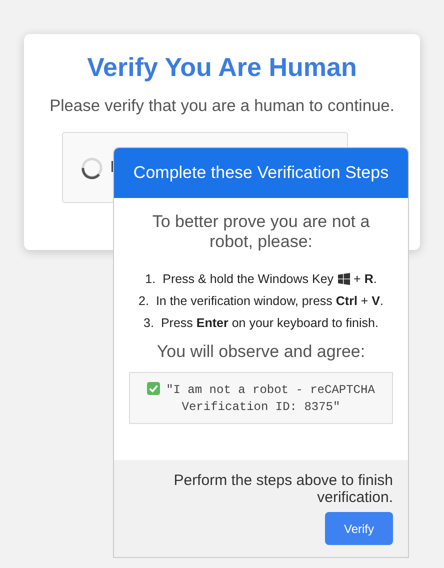  What do you see at coordinates (222, 67) in the screenshot?
I see `page-title: Verify You Are Human` at bounding box center [222, 67].